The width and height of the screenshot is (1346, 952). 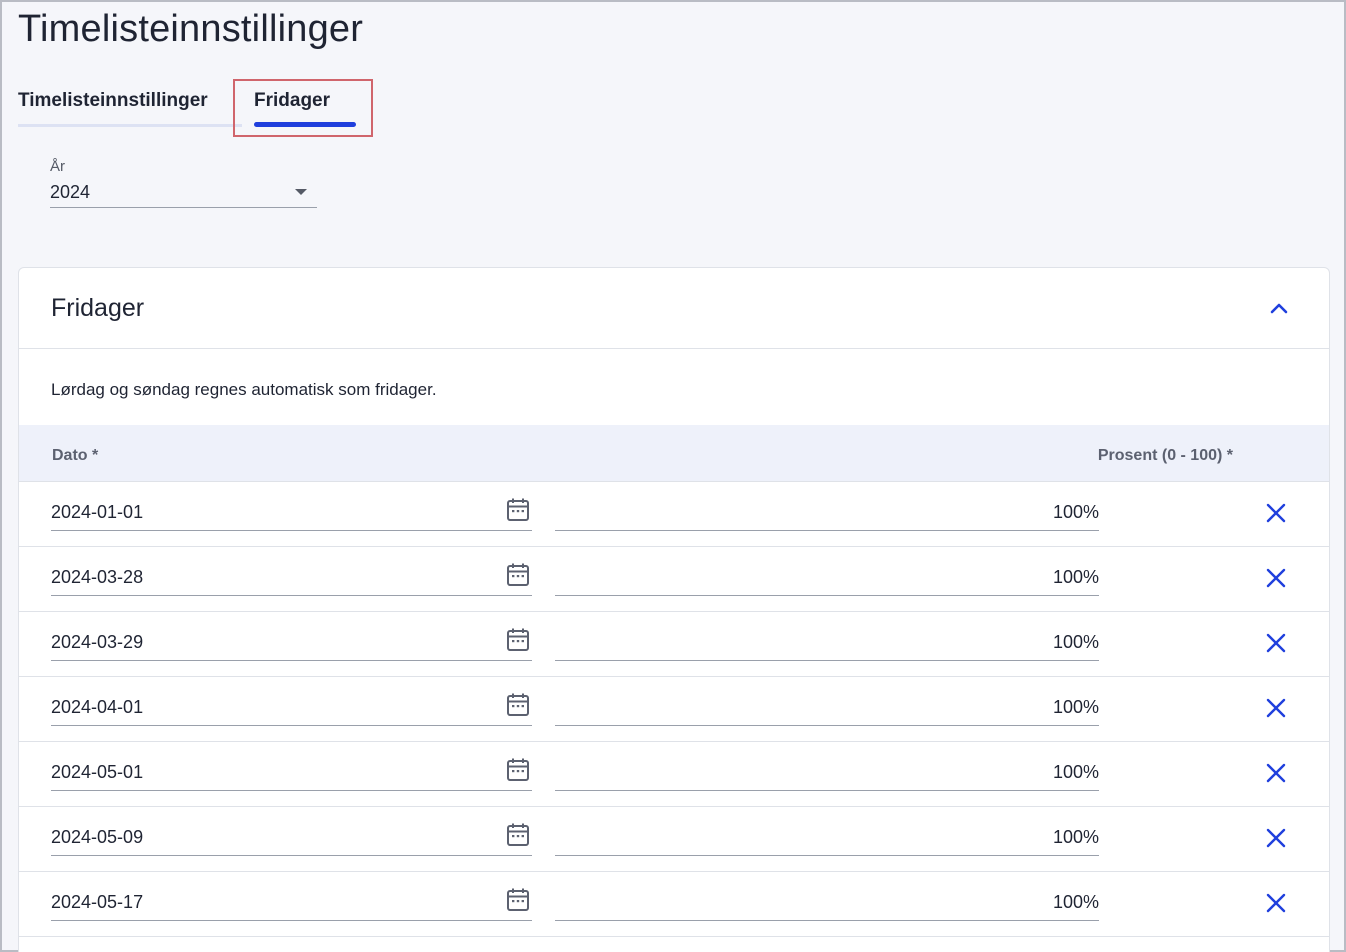 I want to click on date-input: 2024-01-01, so click(x=291, y=514).